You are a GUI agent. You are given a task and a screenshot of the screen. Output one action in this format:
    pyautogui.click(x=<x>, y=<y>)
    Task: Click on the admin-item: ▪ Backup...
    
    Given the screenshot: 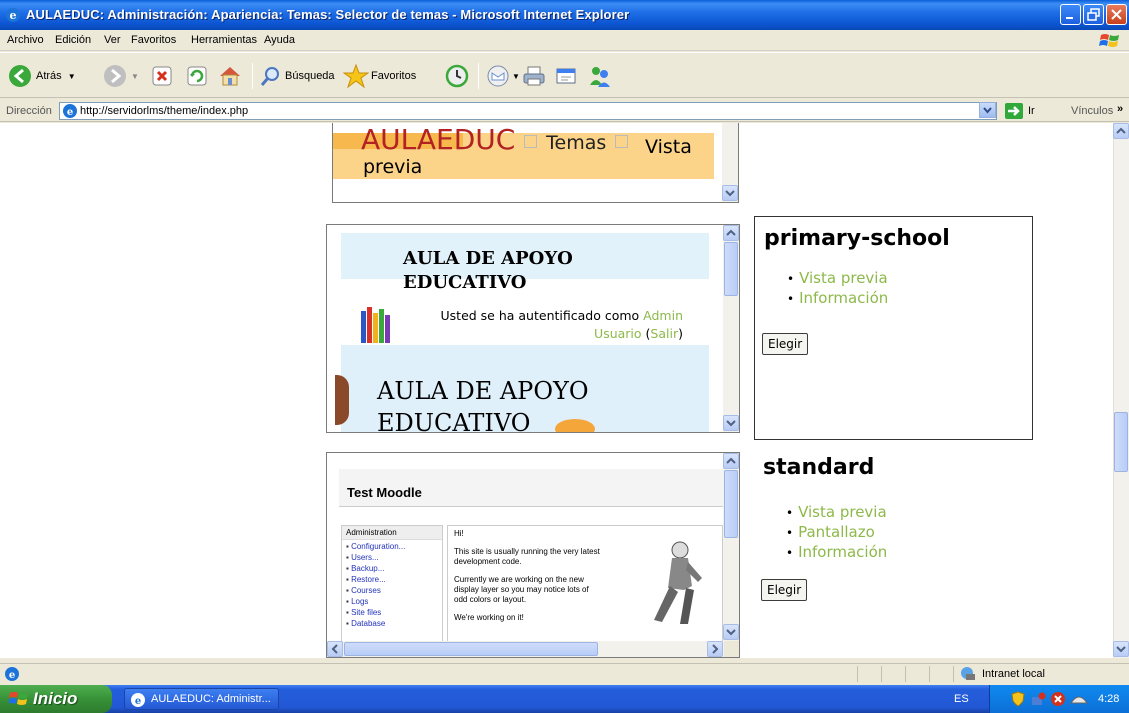 What is the action you would take?
    pyautogui.click(x=392, y=568)
    